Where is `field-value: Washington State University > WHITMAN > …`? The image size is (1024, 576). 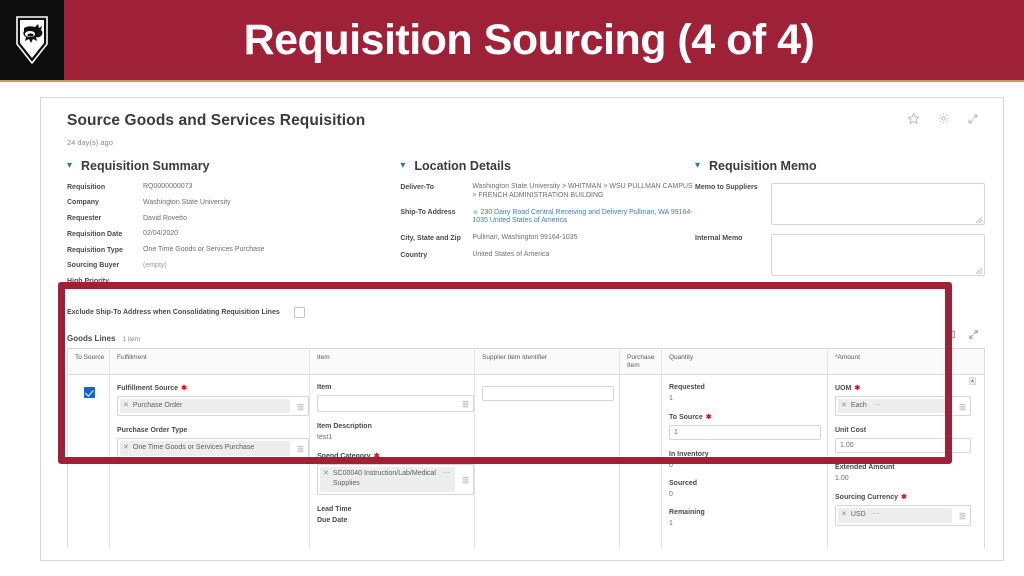 field-value: Washington State University > WHITMAN > … is located at coordinates (582, 191).